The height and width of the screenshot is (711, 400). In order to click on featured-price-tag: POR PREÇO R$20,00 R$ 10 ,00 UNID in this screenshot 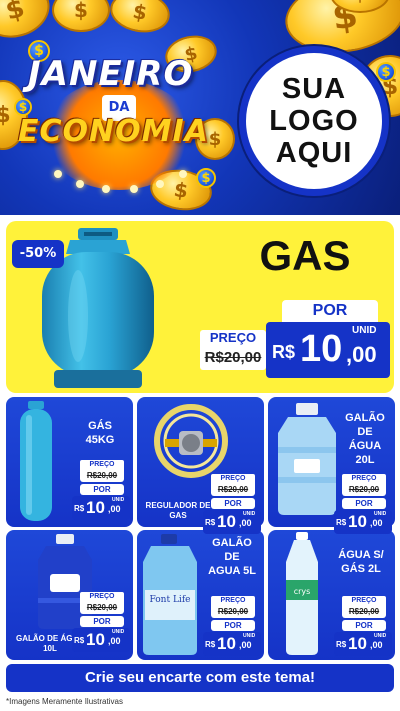, I will do `click(295, 340)`.